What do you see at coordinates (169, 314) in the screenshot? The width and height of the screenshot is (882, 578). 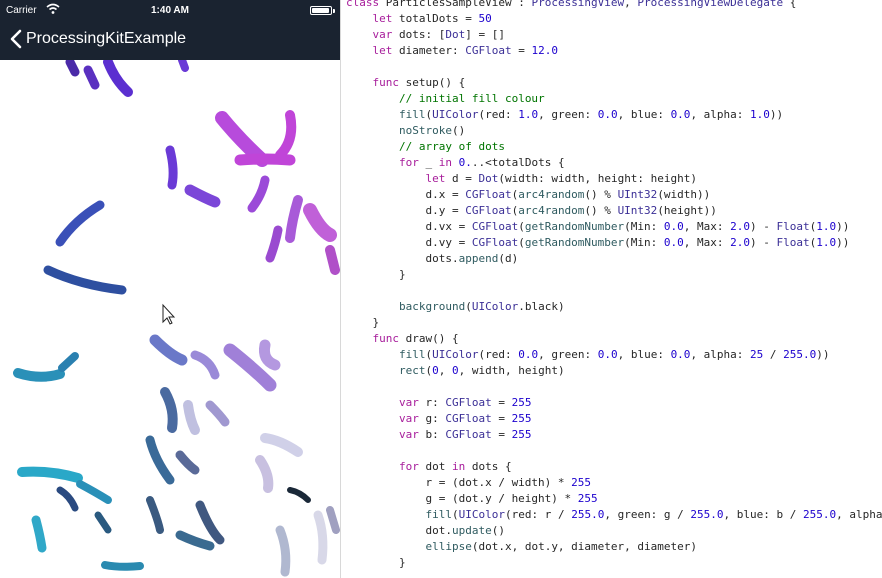 I see `pointer-cursor-icon` at bounding box center [169, 314].